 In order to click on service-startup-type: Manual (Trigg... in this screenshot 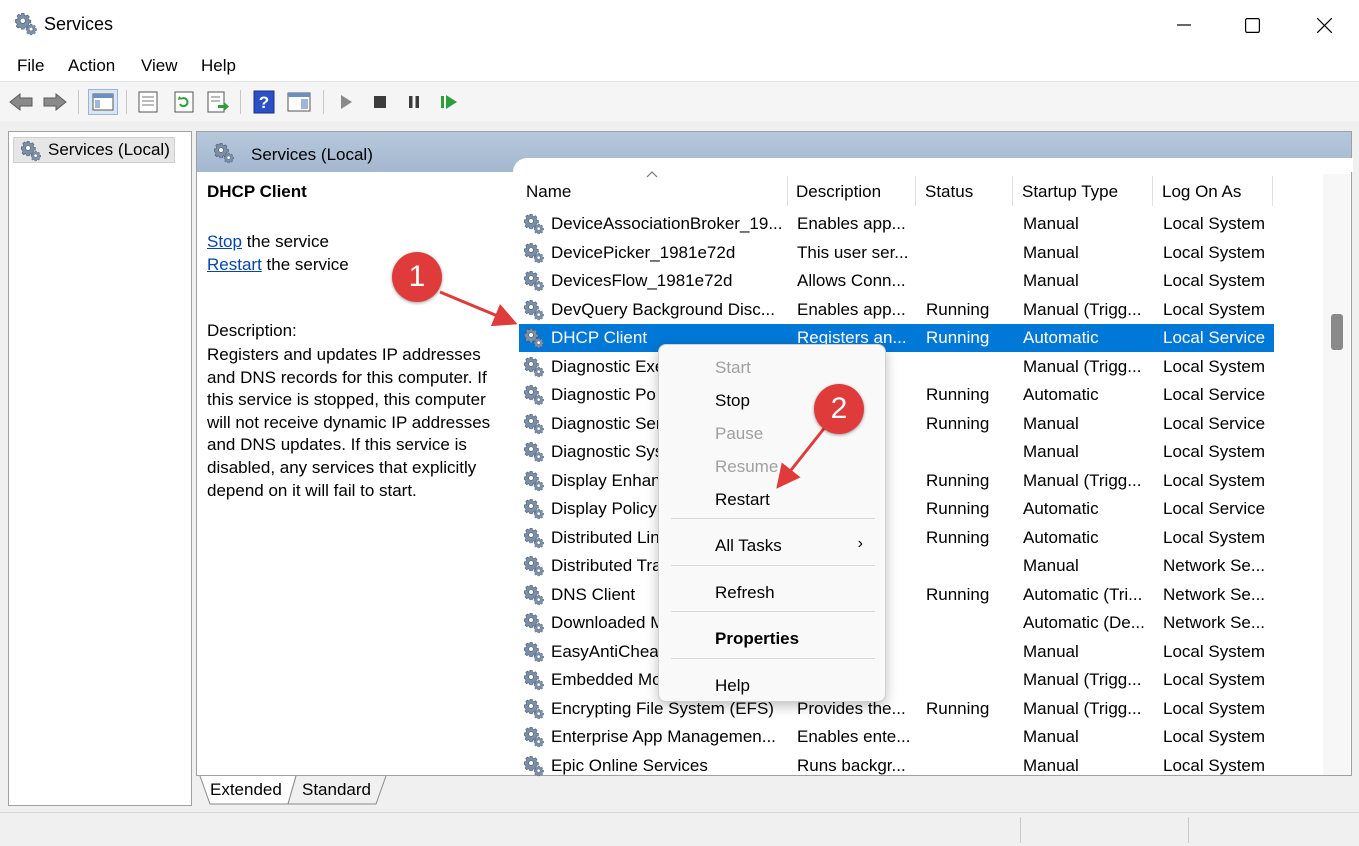, I will do `click(1082, 366)`.